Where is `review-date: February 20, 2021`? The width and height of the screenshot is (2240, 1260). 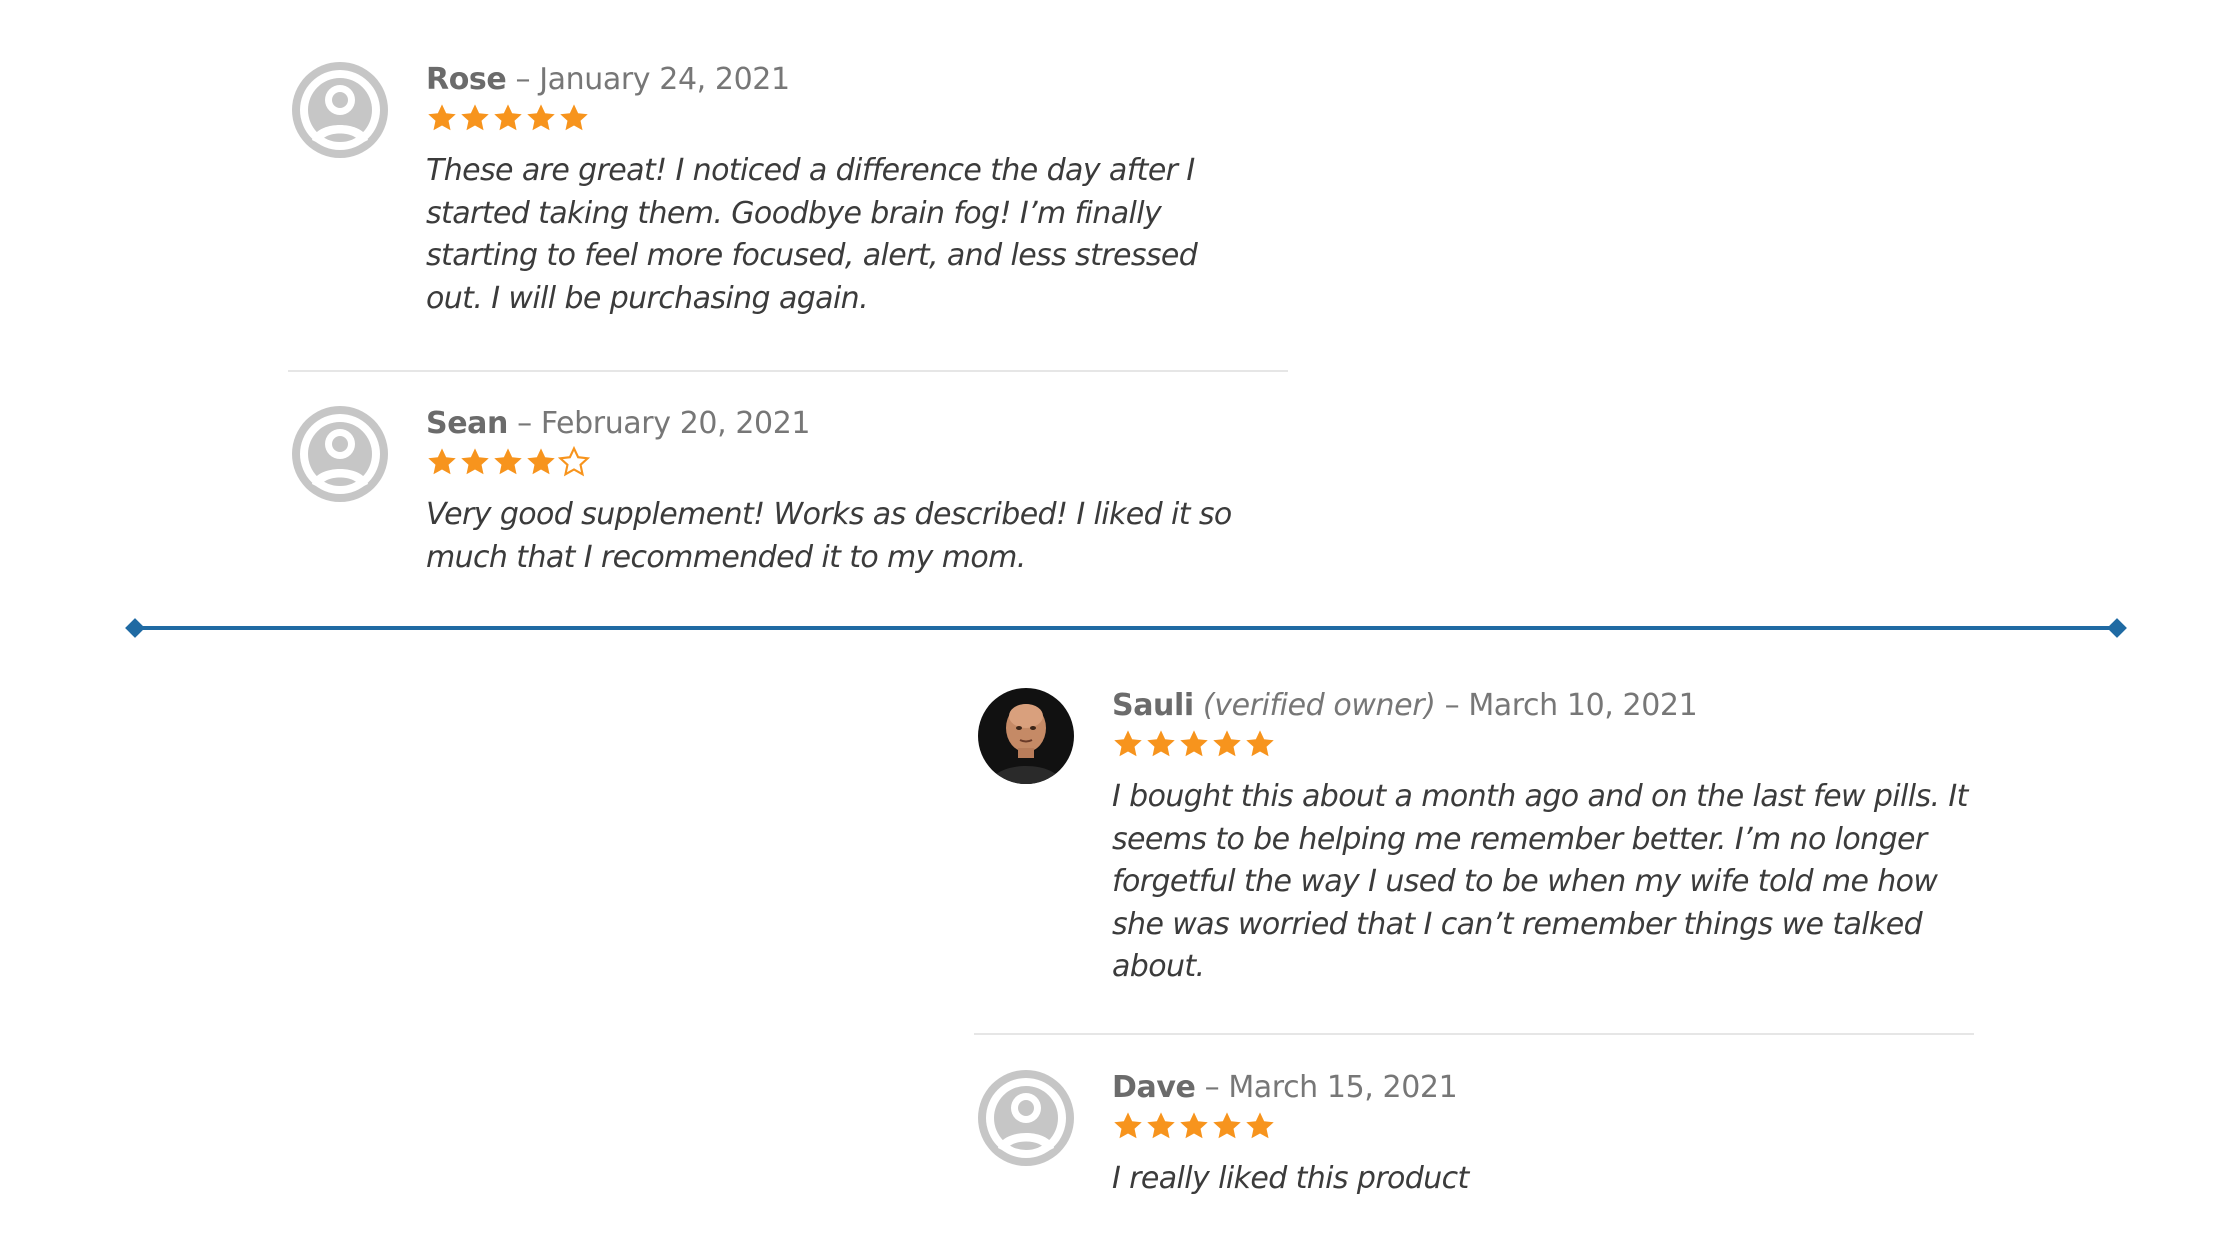 review-date: February 20, 2021 is located at coordinates (675, 423).